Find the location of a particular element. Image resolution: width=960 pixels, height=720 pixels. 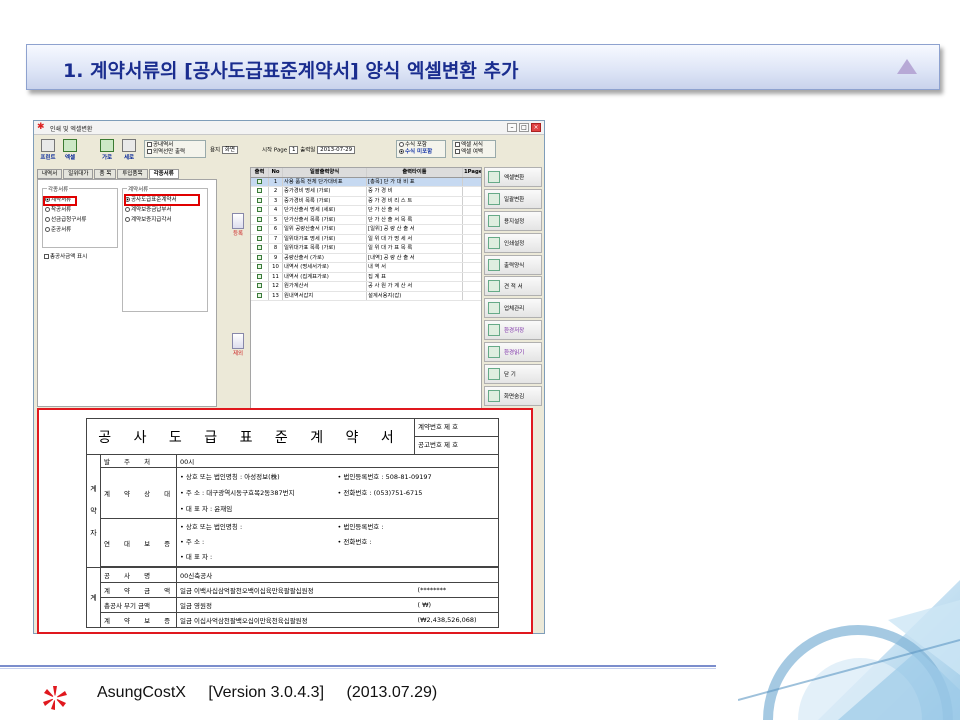

excel-convert-button: 엑셀변환 is located at coordinates (513, 177).